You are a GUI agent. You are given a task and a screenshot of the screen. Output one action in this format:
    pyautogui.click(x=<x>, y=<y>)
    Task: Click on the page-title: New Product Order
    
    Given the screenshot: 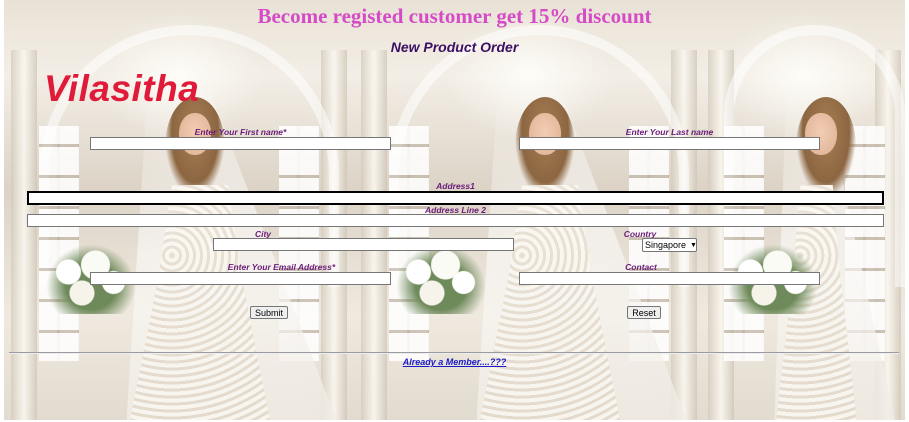 What is the action you would take?
    pyautogui.click(x=454, y=47)
    